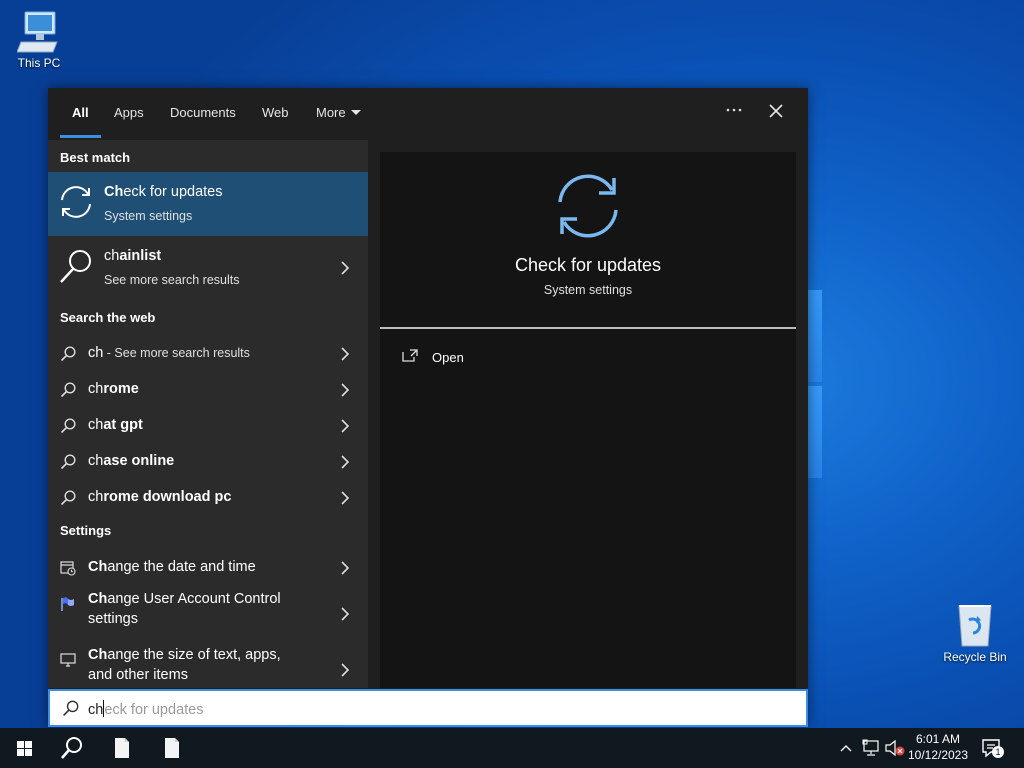 This screenshot has height=768, width=1024. I want to click on settings-result-rest-line2: settings, so click(113, 619).